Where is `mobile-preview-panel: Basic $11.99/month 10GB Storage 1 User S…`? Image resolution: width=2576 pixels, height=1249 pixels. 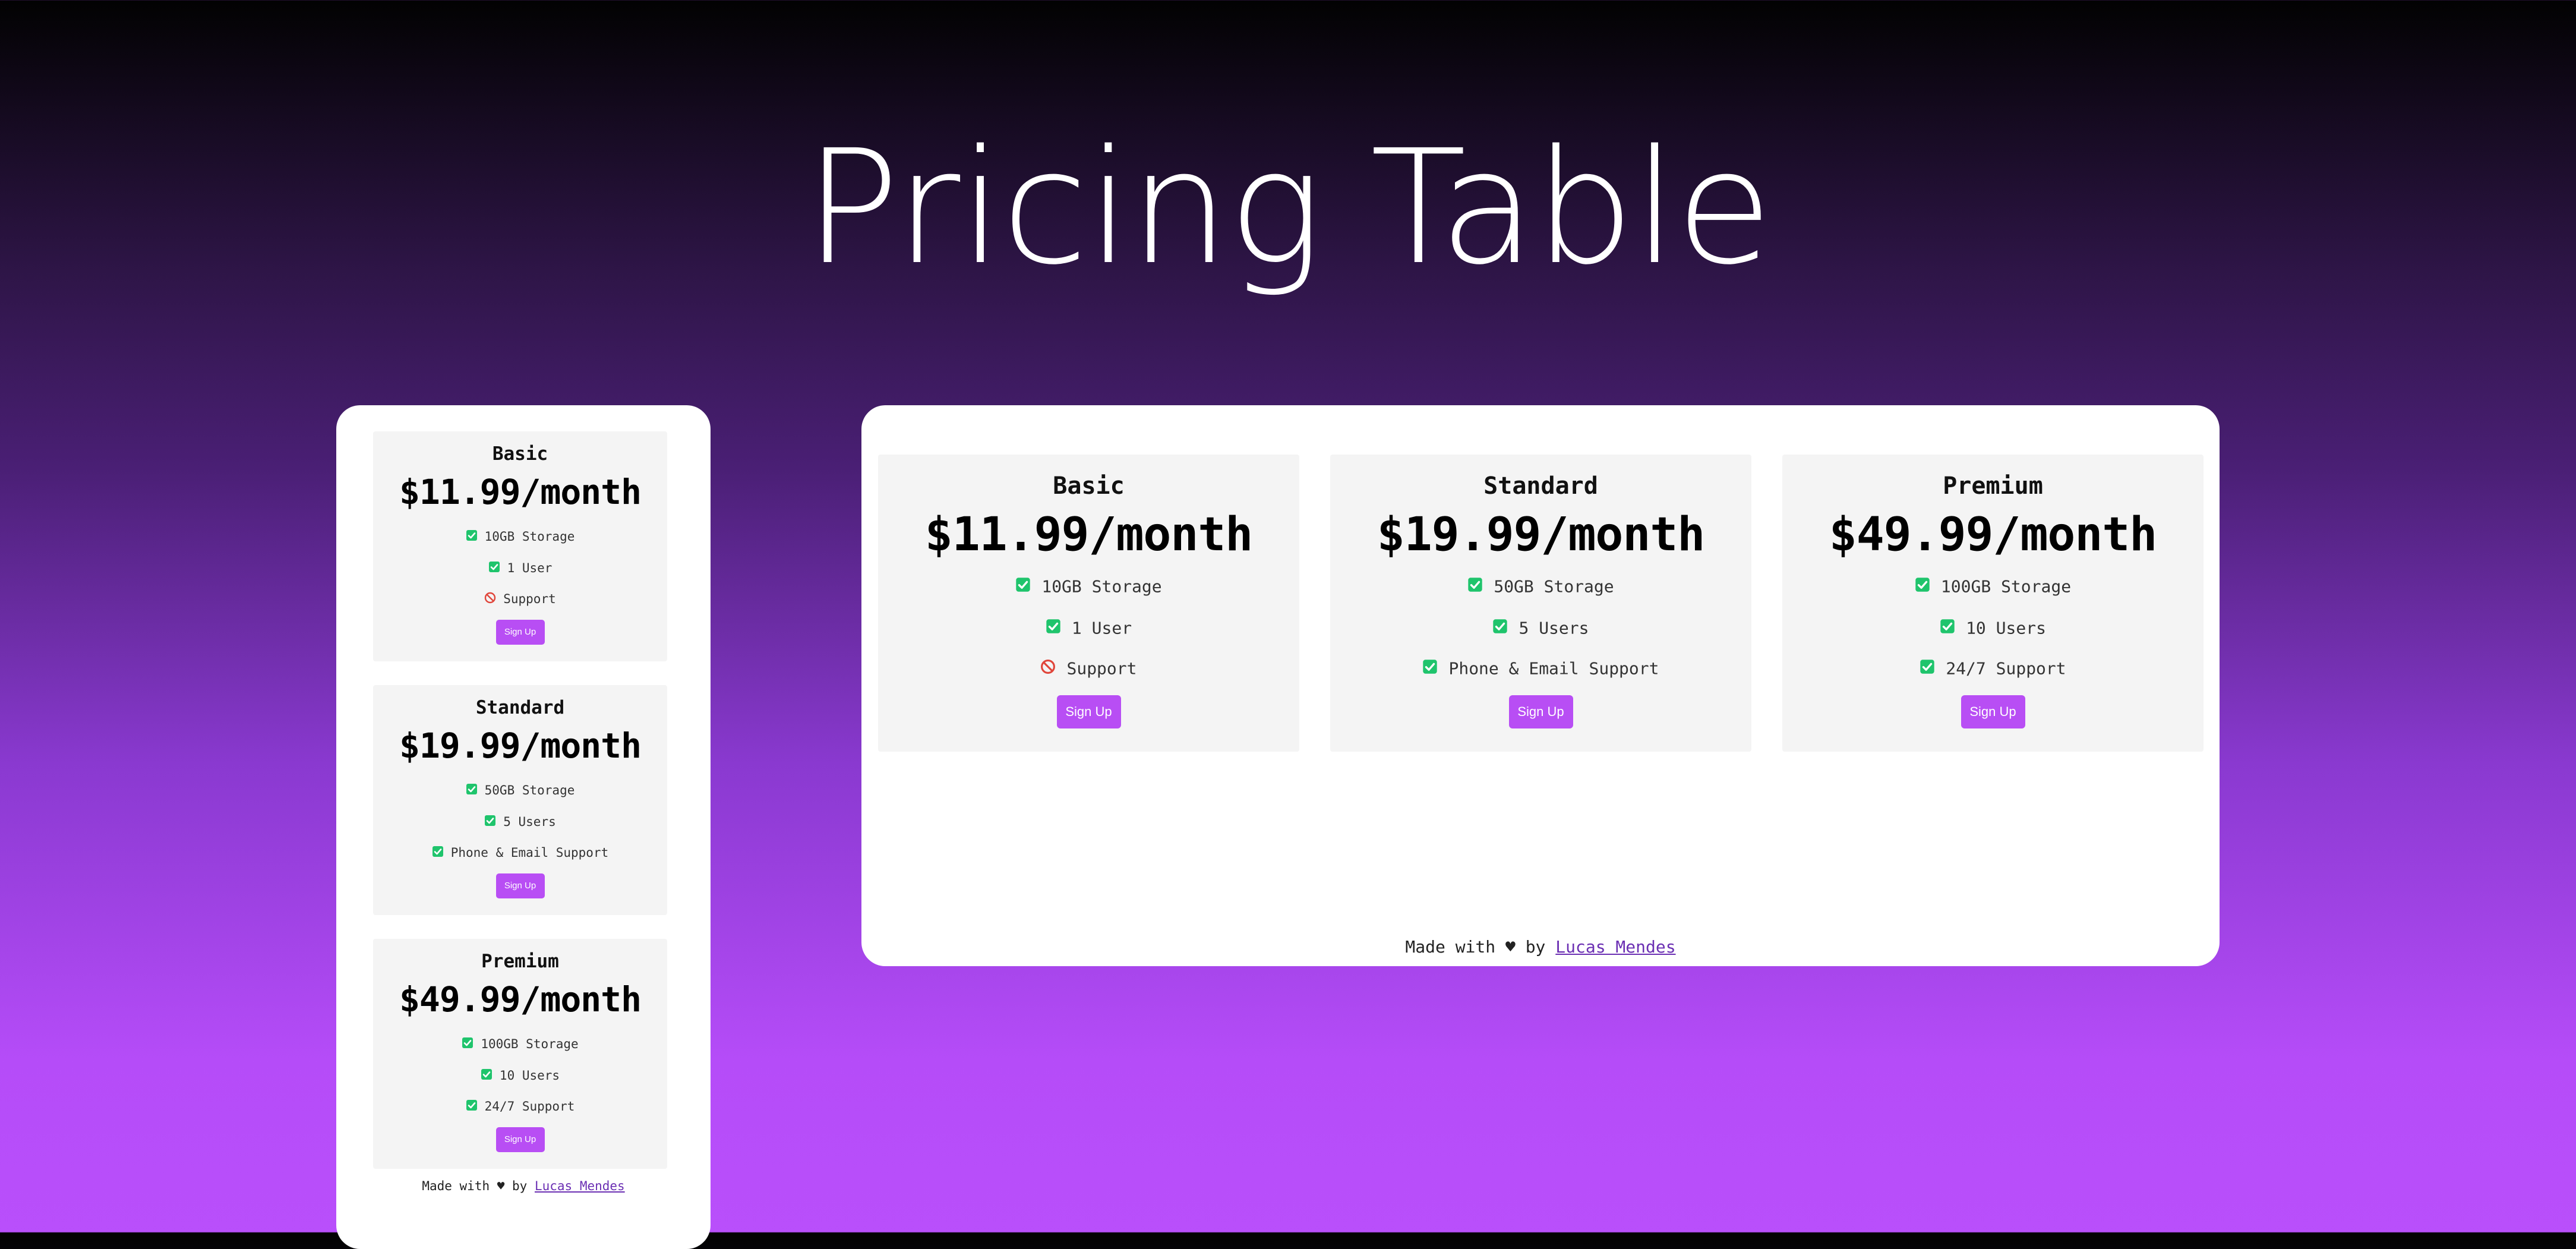
mobile-preview-panel: Basic $11.99/month 10GB Storage 1 User S… is located at coordinates (523, 827).